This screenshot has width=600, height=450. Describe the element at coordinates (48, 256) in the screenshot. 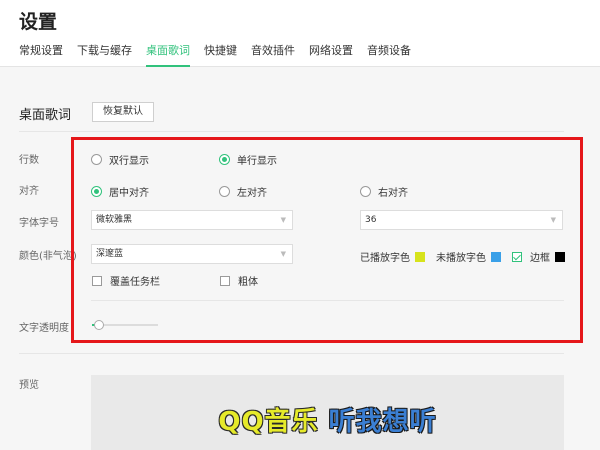

I see `color-label: 颜色(非气泡)` at that location.